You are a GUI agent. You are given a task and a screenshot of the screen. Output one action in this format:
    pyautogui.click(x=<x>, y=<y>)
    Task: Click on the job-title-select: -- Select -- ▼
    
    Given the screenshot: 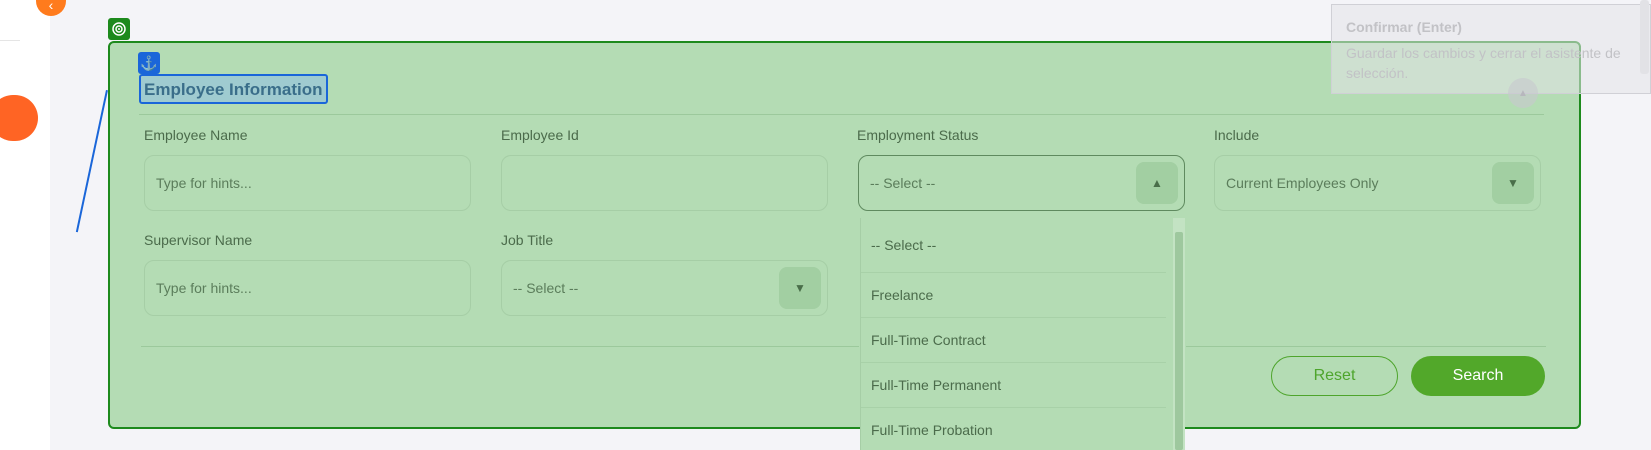 What is the action you would take?
    pyautogui.click(x=664, y=288)
    